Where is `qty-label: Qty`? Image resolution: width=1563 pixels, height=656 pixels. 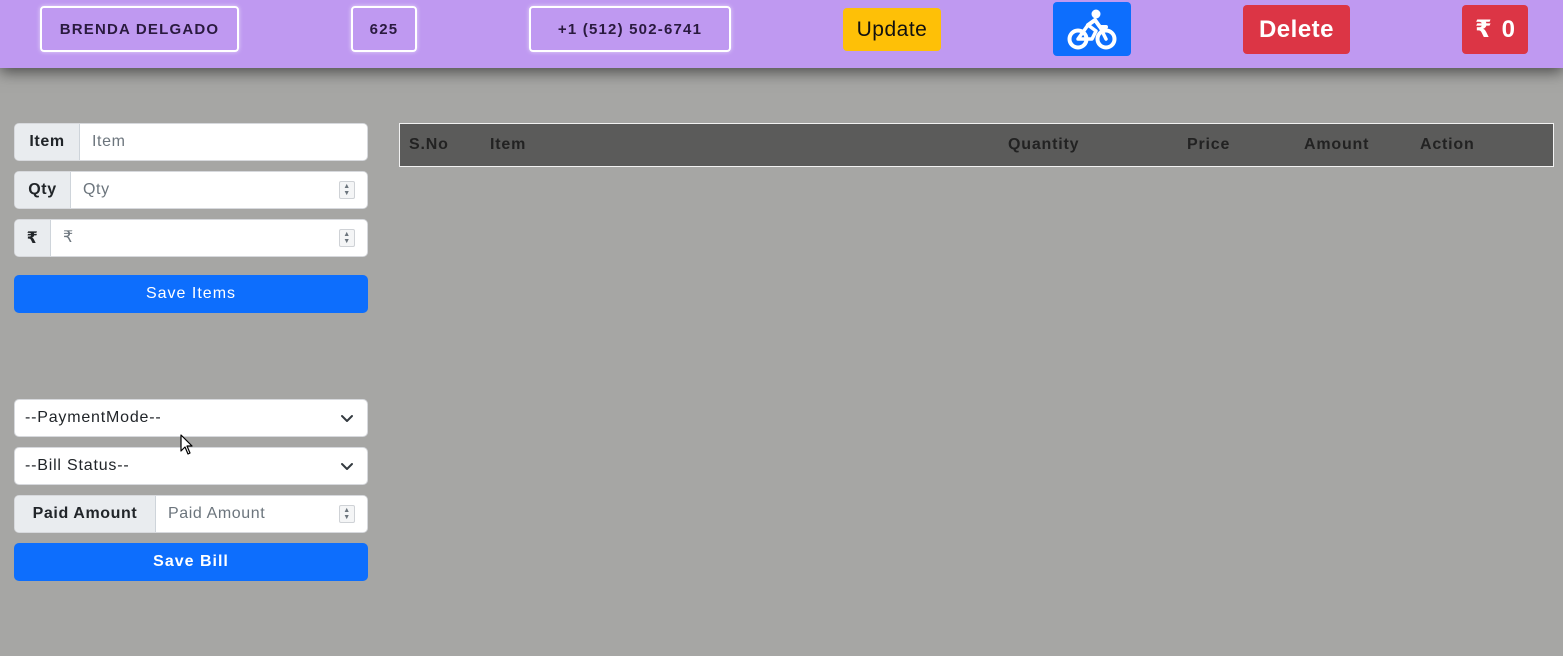 qty-label: Qty is located at coordinates (43, 190).